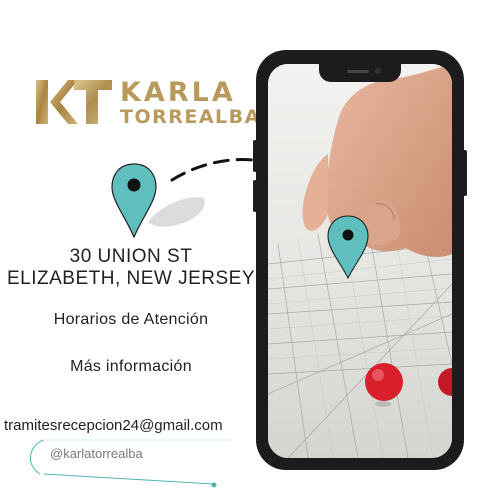  What do you see at coordinates (131, 320) in the screenshot?
I see `hours-link: Horarios de Atención` at bounding box center [131, 320].